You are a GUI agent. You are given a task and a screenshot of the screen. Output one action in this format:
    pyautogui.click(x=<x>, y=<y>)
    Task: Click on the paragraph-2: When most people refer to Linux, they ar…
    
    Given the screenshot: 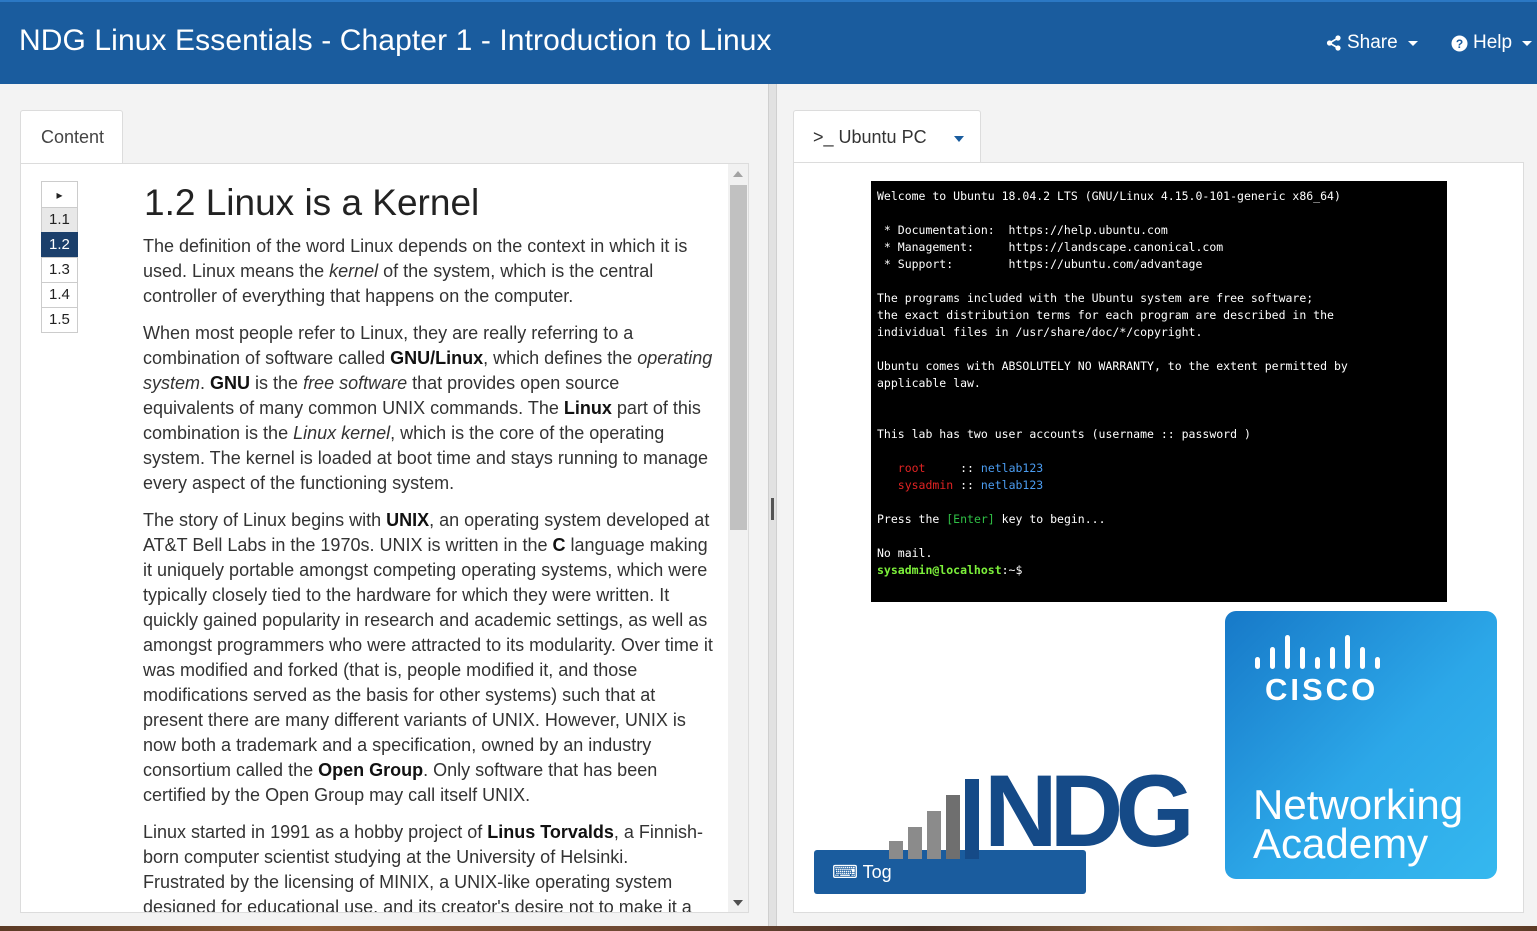 What is the action you would take?
    pyautogui.click(x=428, y=408)
    